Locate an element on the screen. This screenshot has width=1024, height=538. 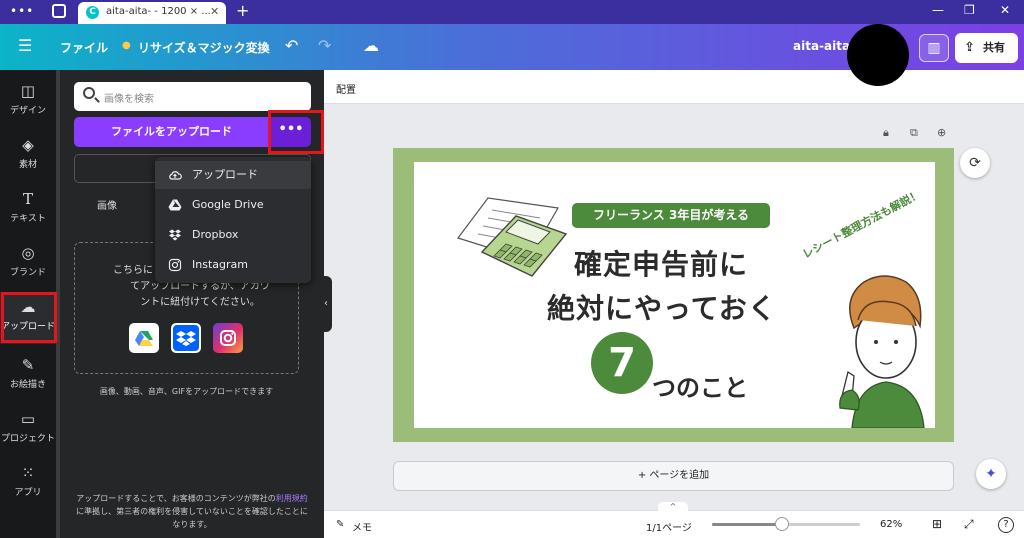
design-number-circle: 7 is located at coordinates (622, 363).